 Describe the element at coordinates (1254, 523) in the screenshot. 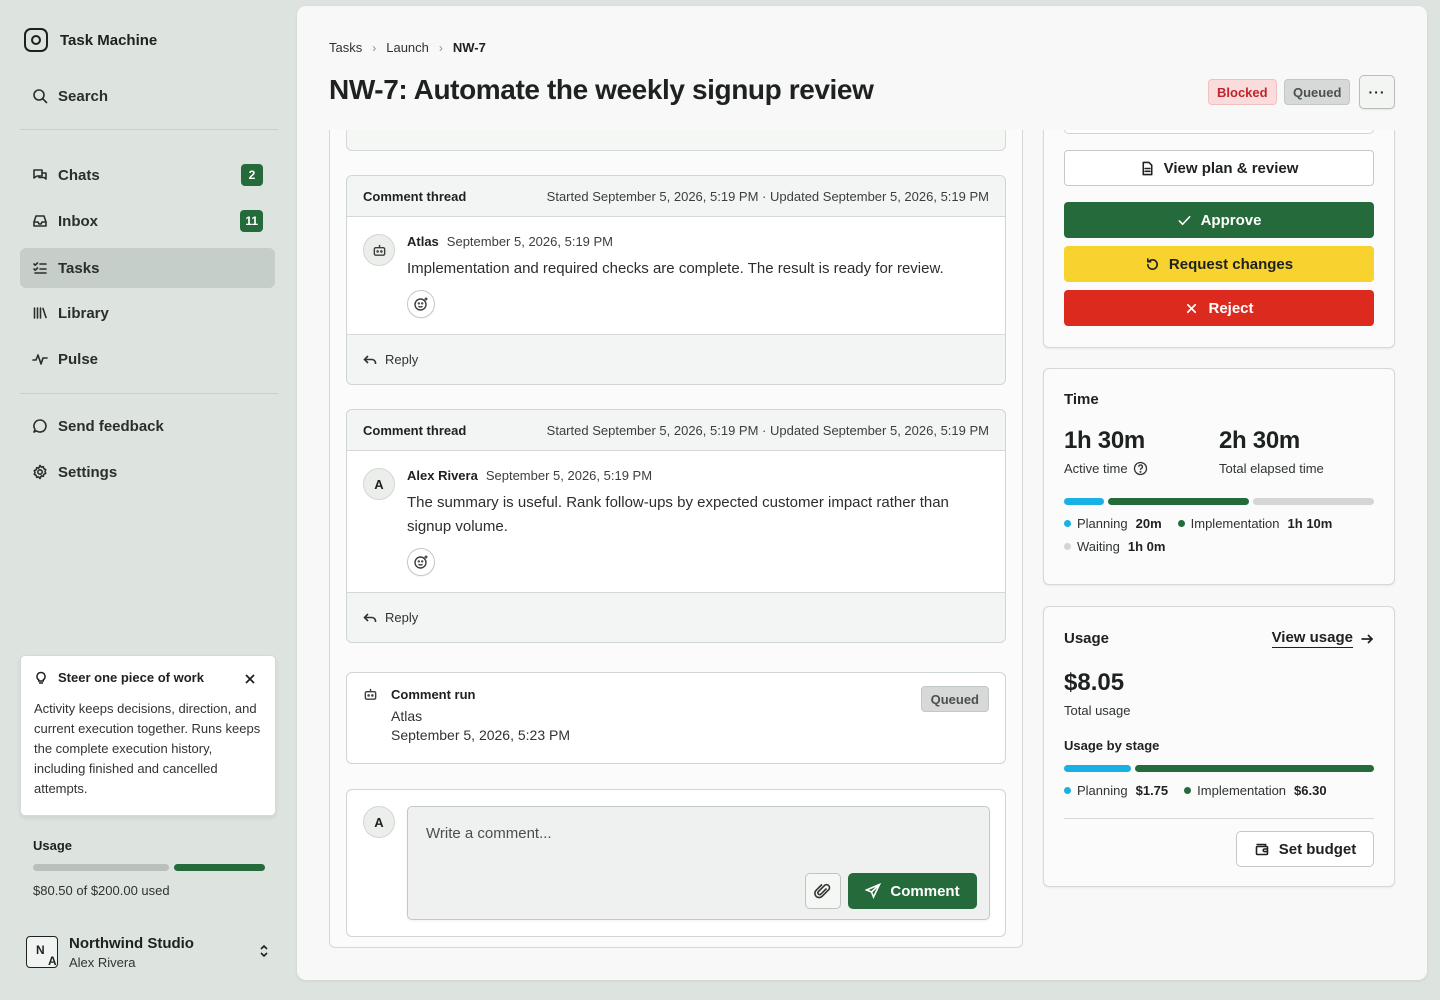

I see `legend-item-implementation: Implementation 1h 10m` at that location.